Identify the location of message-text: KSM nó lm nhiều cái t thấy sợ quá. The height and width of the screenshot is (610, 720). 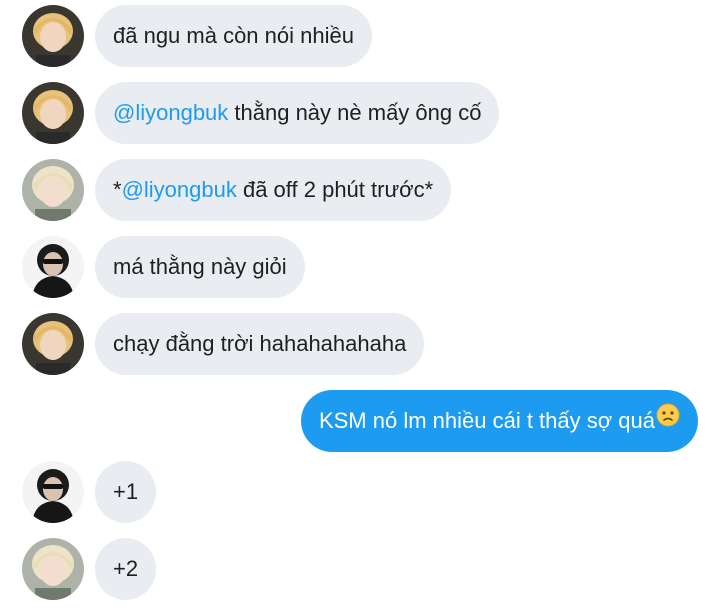
(486, 420).